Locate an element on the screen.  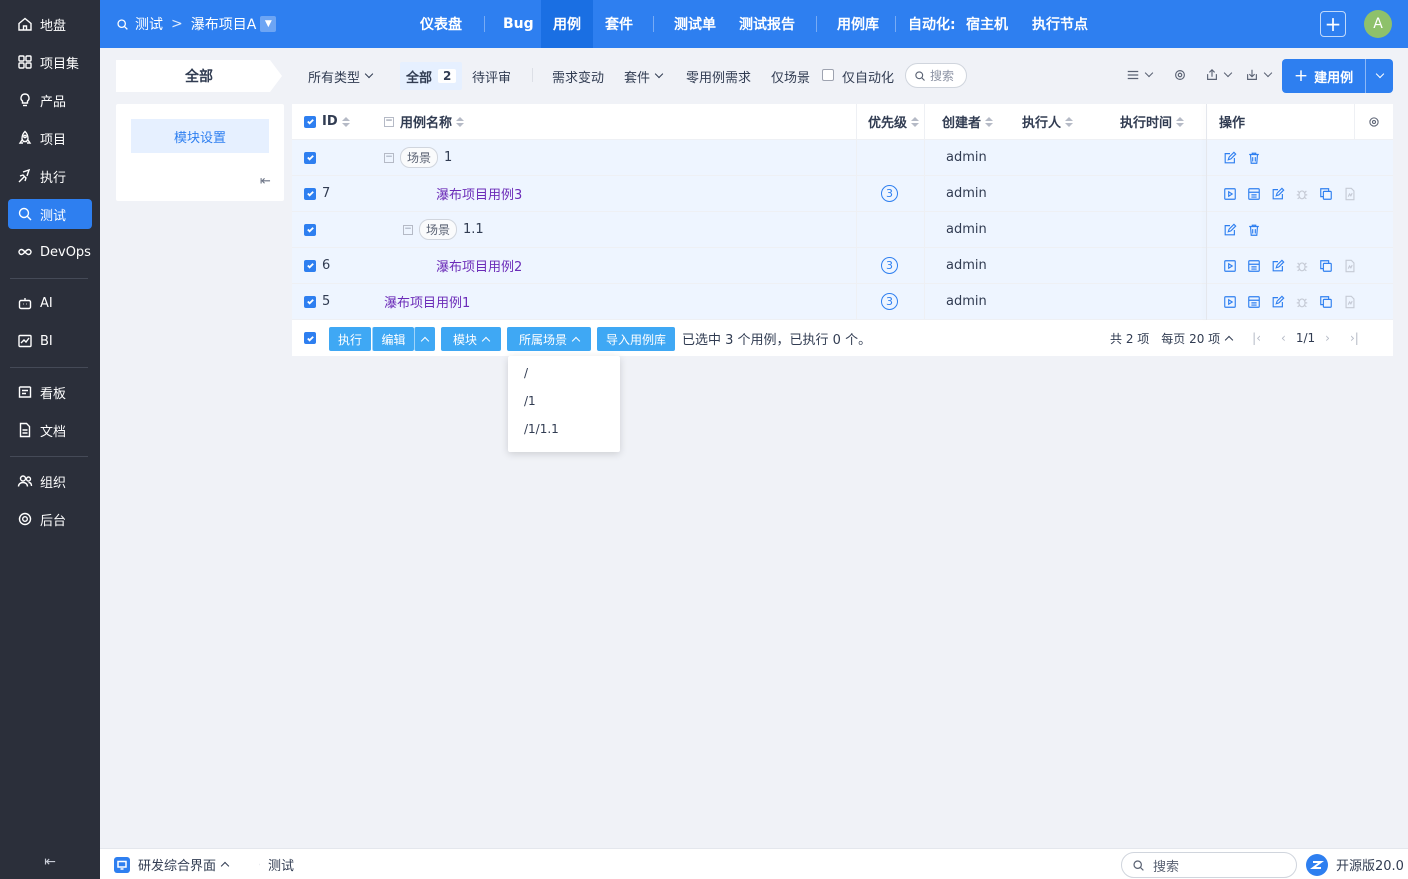
project-switch-chevron-icon: ▼ is located at coordinates (268, 24).